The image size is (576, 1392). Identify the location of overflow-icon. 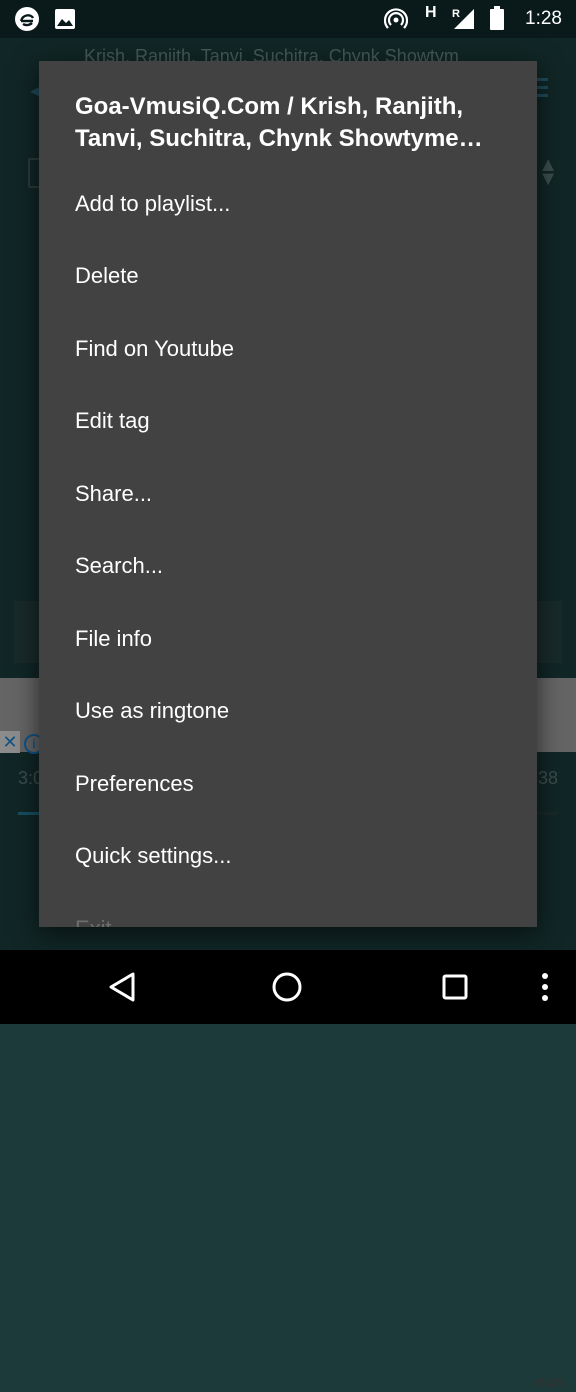
(545, 987).